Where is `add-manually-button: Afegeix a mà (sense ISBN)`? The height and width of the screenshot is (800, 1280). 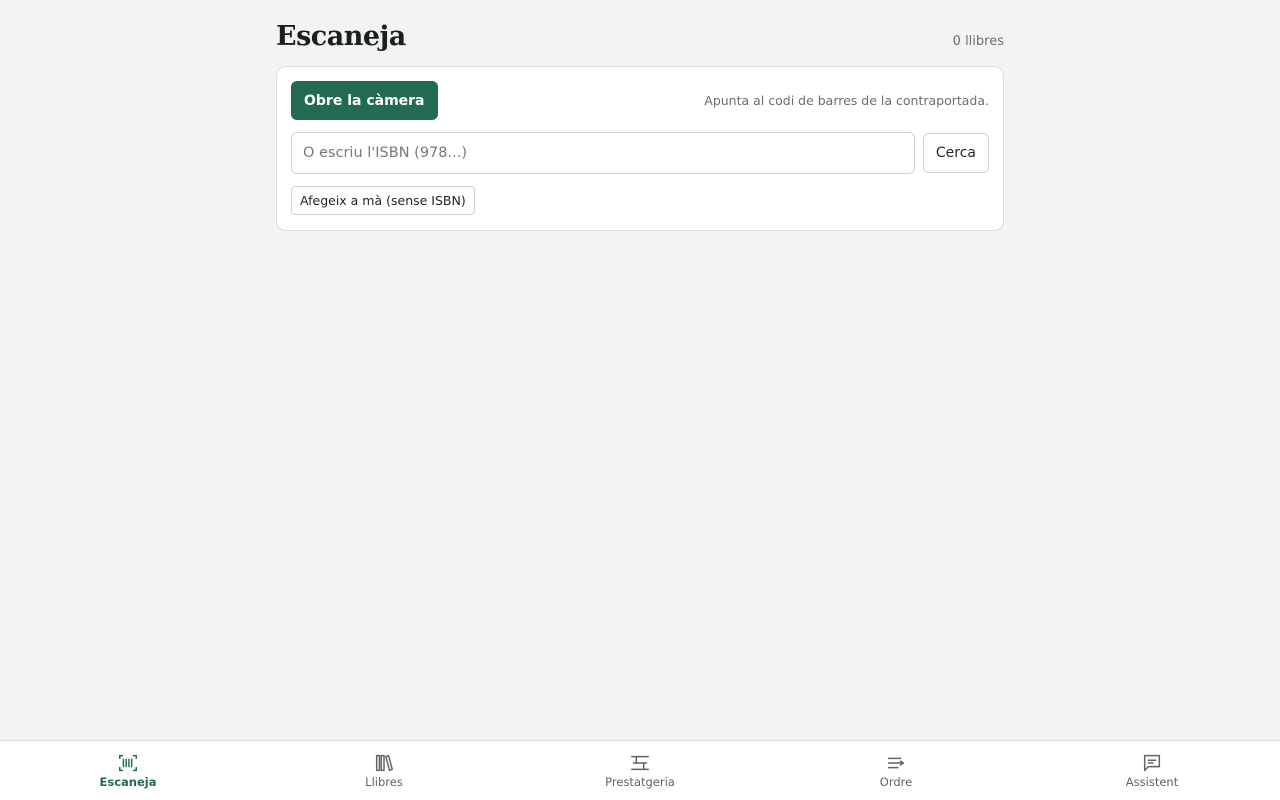 add-manually-button: Afegeix a mà (sense ISBN) is located at coordinates (383, 200).